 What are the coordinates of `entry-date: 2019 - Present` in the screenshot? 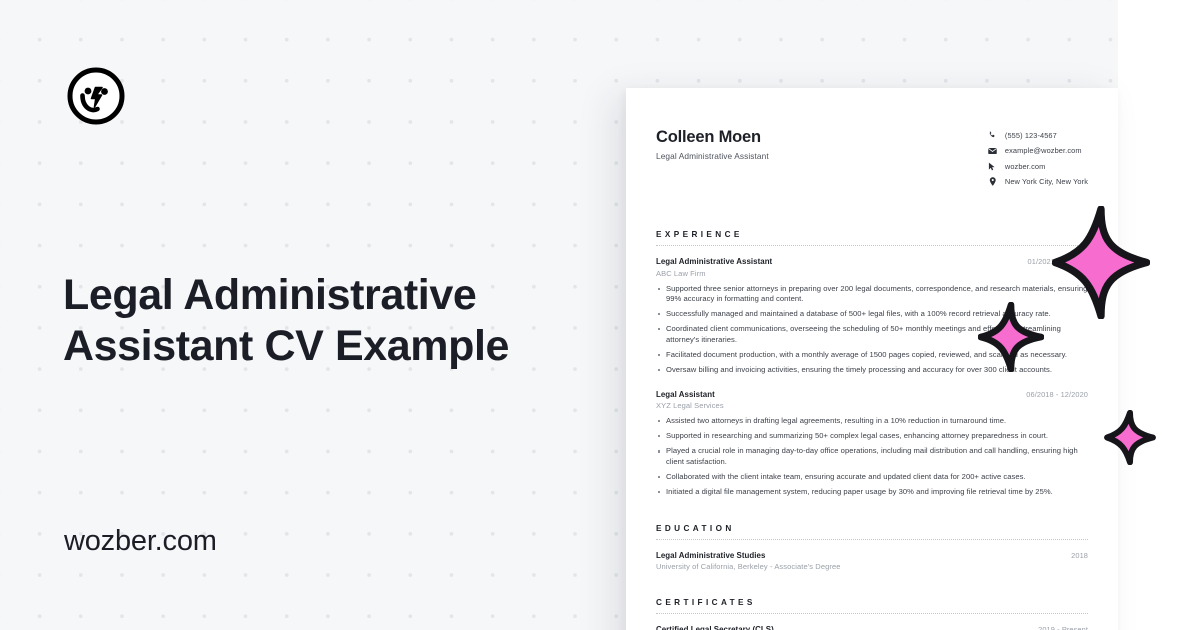 It's located at (1063, 627).